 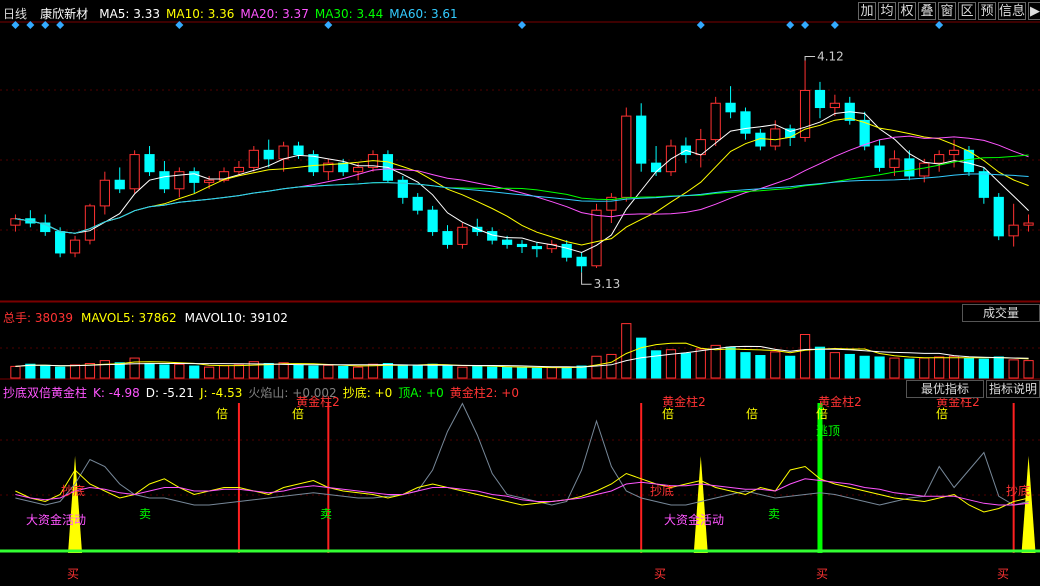 I want to click on toolbar-arrow-button: ▶, so click(x=1034, y=11).